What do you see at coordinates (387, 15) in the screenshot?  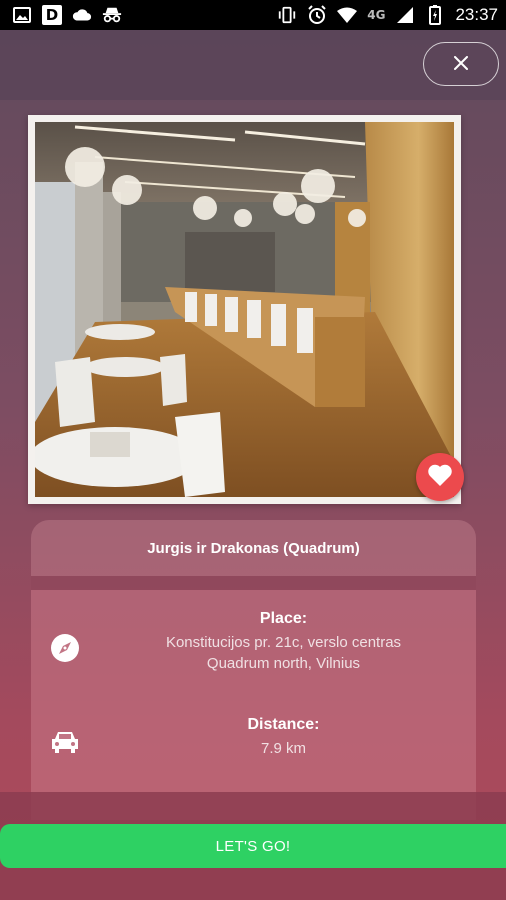 I see `status-bar-right: 4G 23:37` at bounding box center [387, 15].